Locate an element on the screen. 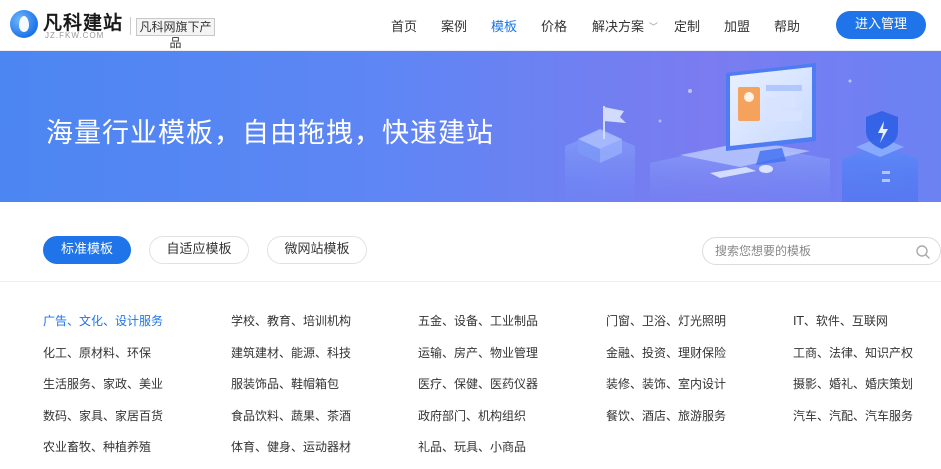  search-icon is located at coordinates (923, 252).